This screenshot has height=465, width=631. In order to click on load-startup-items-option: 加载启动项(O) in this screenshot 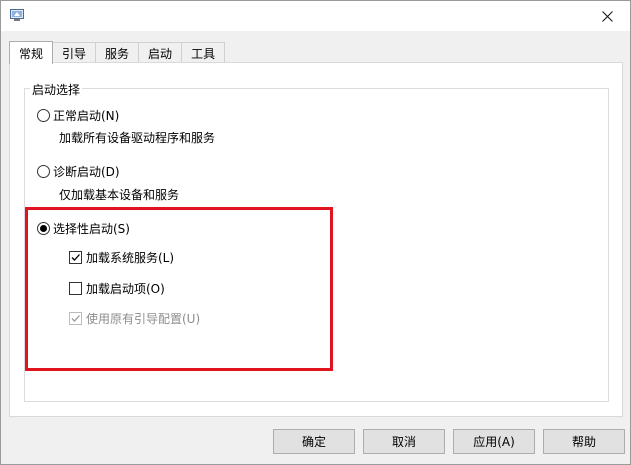, I will do `click(117, 288)`.